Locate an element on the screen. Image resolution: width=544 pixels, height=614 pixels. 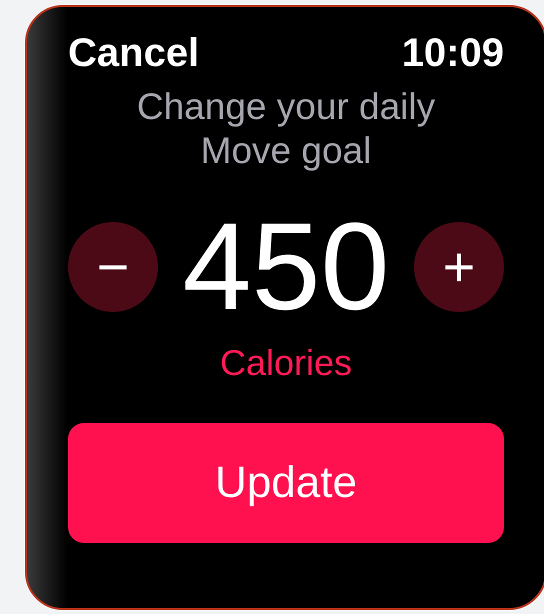
decrease-button: − is located at coordinates (113, 267).